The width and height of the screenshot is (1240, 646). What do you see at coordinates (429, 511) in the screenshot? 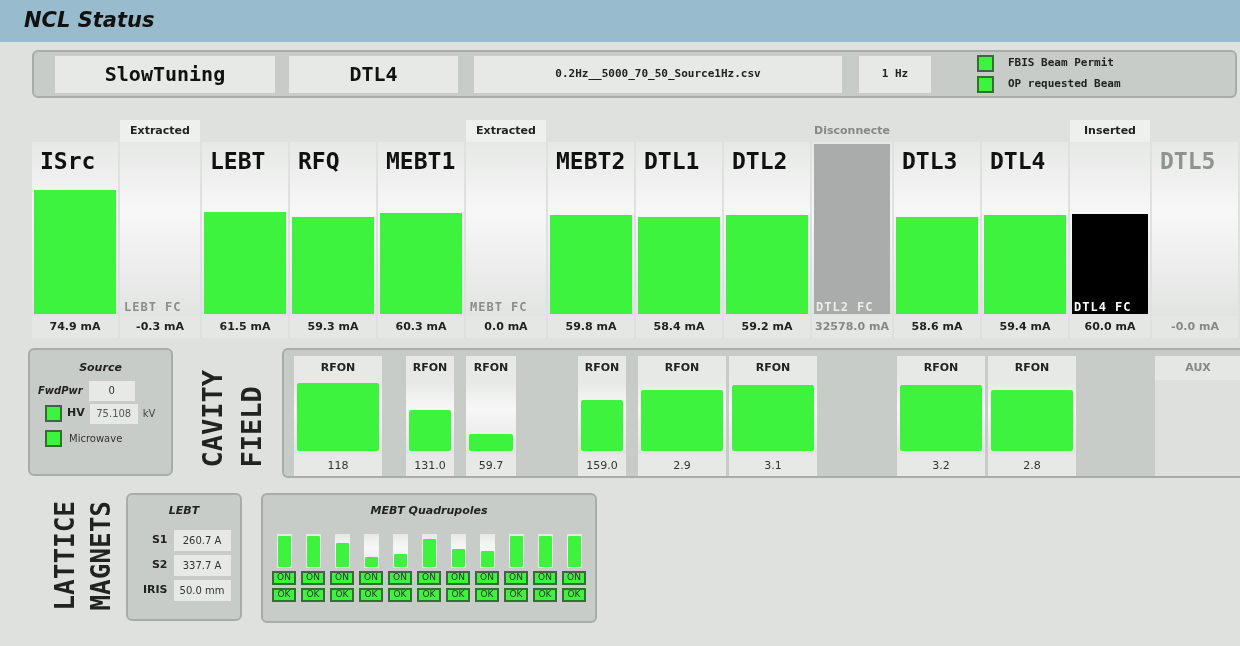
I see `panel-title: MEBT Quadrupoles` at bounding box center [429, 511].